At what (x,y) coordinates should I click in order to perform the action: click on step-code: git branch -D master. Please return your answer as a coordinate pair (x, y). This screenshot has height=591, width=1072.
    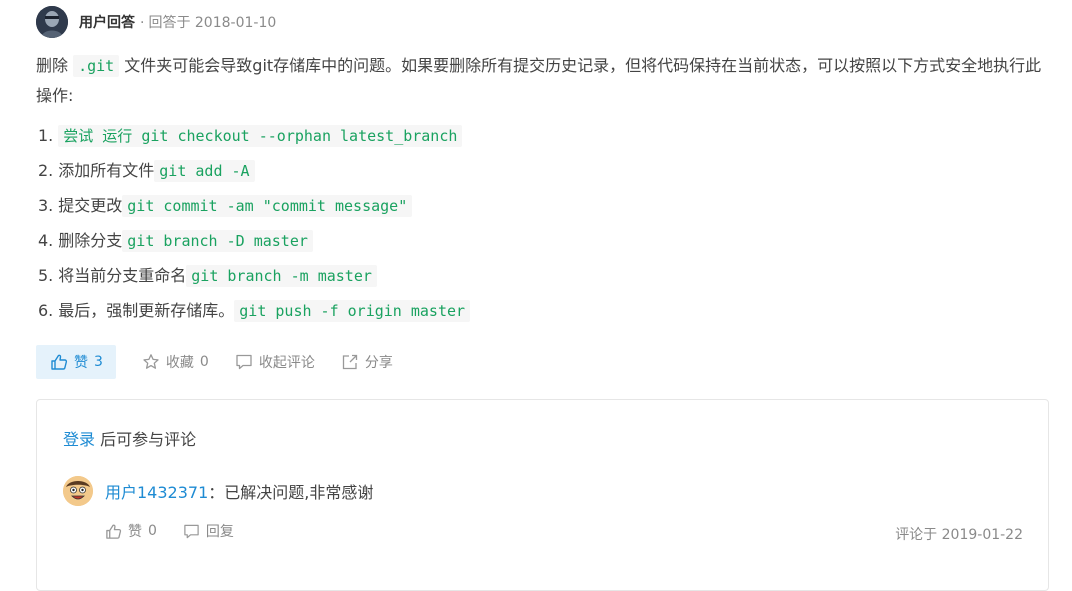
    Looking at the image, I should click on (217, 241).